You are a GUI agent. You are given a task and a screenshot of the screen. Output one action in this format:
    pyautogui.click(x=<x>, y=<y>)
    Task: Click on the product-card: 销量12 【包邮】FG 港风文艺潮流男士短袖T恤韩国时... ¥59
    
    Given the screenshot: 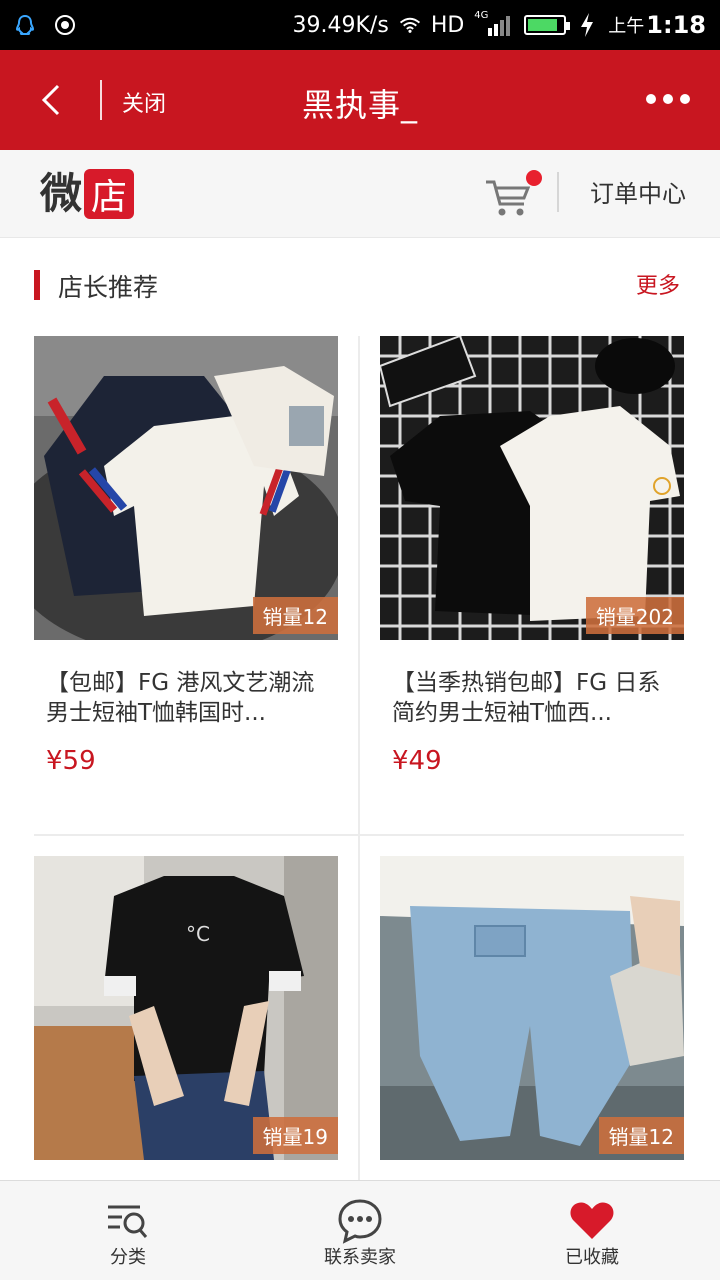 What is the action you would take?
    pyautogui.click(x=186, y=556)
    